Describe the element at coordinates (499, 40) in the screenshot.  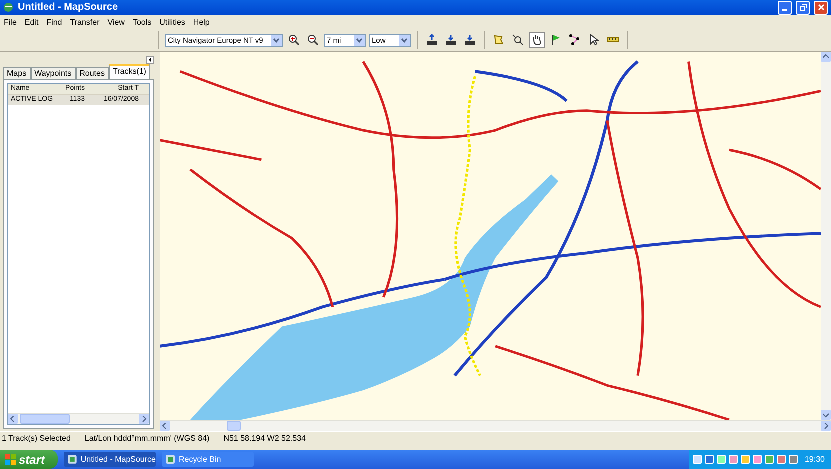
I see `map-icon` at that location.